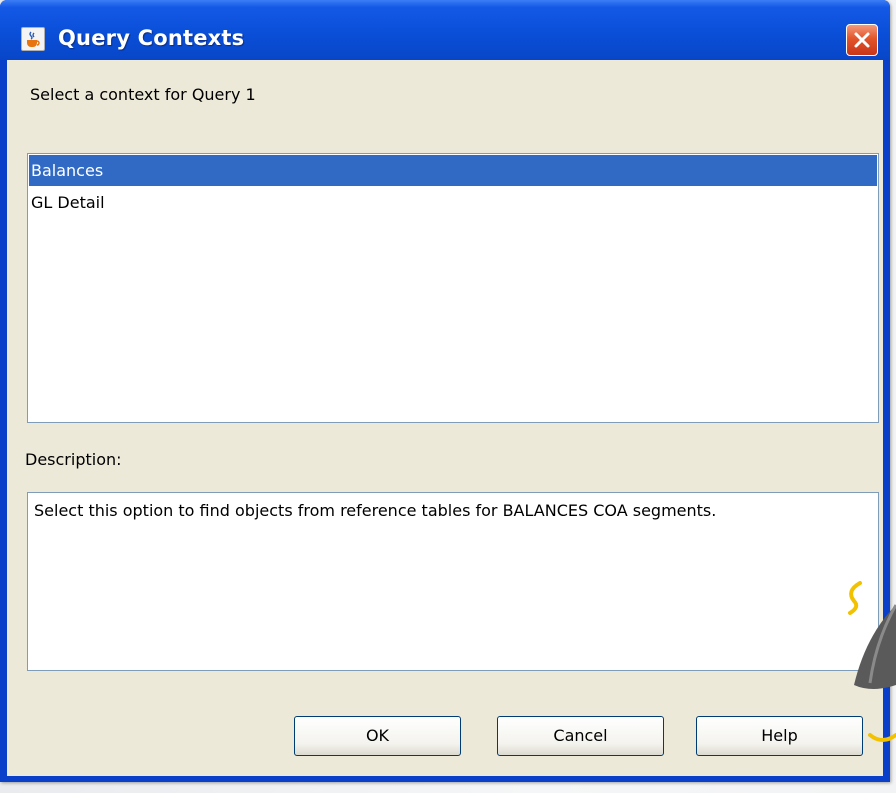  I want to click on cancel-button: Cancel, so click(580, 736).